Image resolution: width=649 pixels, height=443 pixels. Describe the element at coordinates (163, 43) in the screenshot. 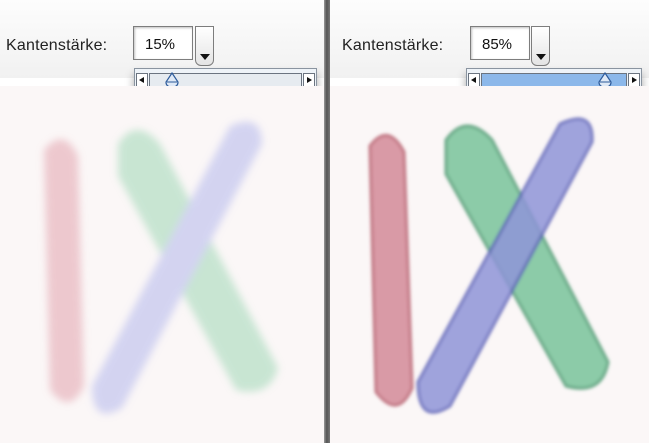

I see `edge-strength-input: 15%` at that location.